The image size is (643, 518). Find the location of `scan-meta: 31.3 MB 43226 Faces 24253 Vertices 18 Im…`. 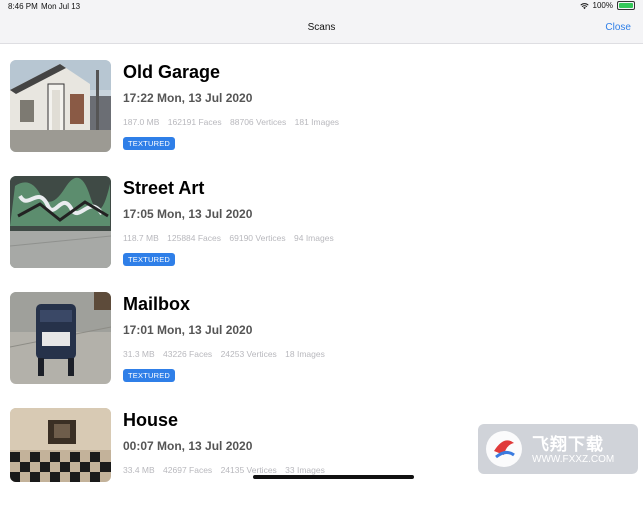

scan-meta: 31.3 MB 43226 Faces 24253 Vertices 18 Im… is located at coordinates (227, 354).